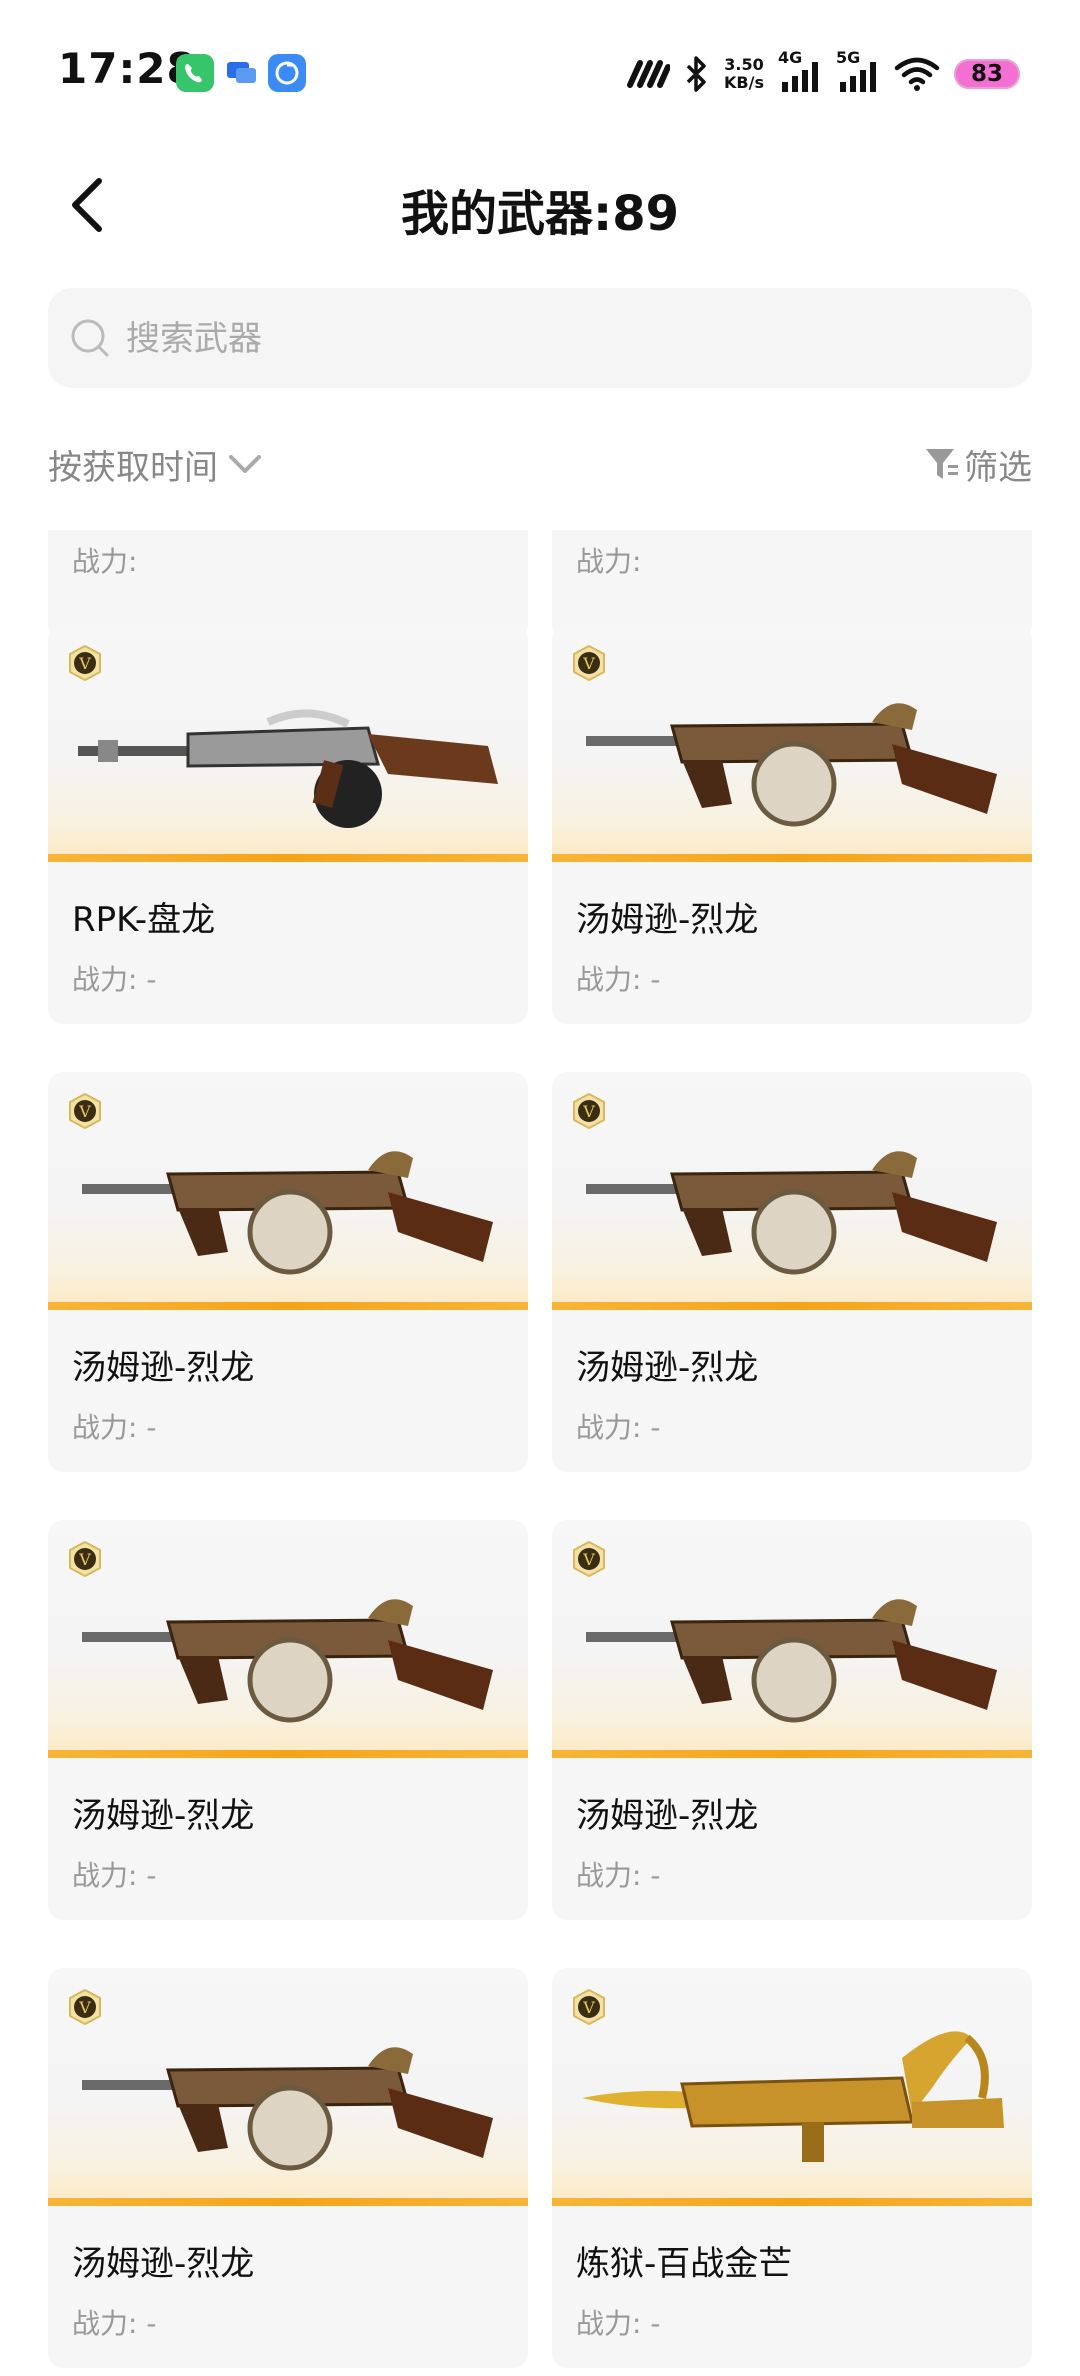  Describe the element at coordinates (540, 214) in the screenshot. I see `page-title: 我的武器:89` at that location.